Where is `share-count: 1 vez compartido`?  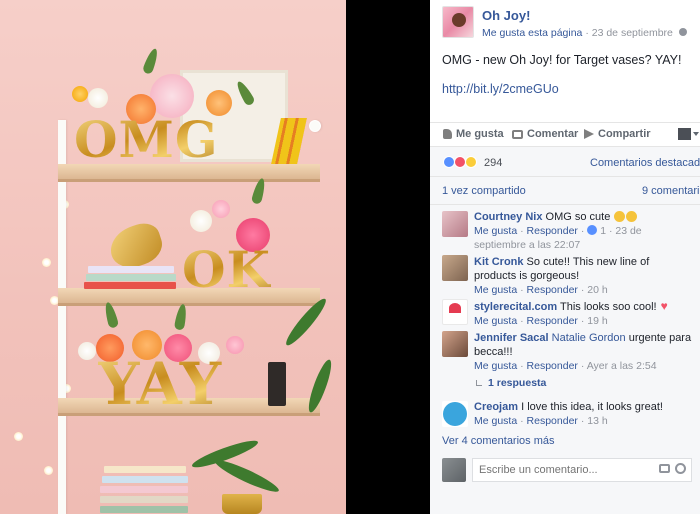
share-count: 1 vez compartido is located at coordinates (484, 191).